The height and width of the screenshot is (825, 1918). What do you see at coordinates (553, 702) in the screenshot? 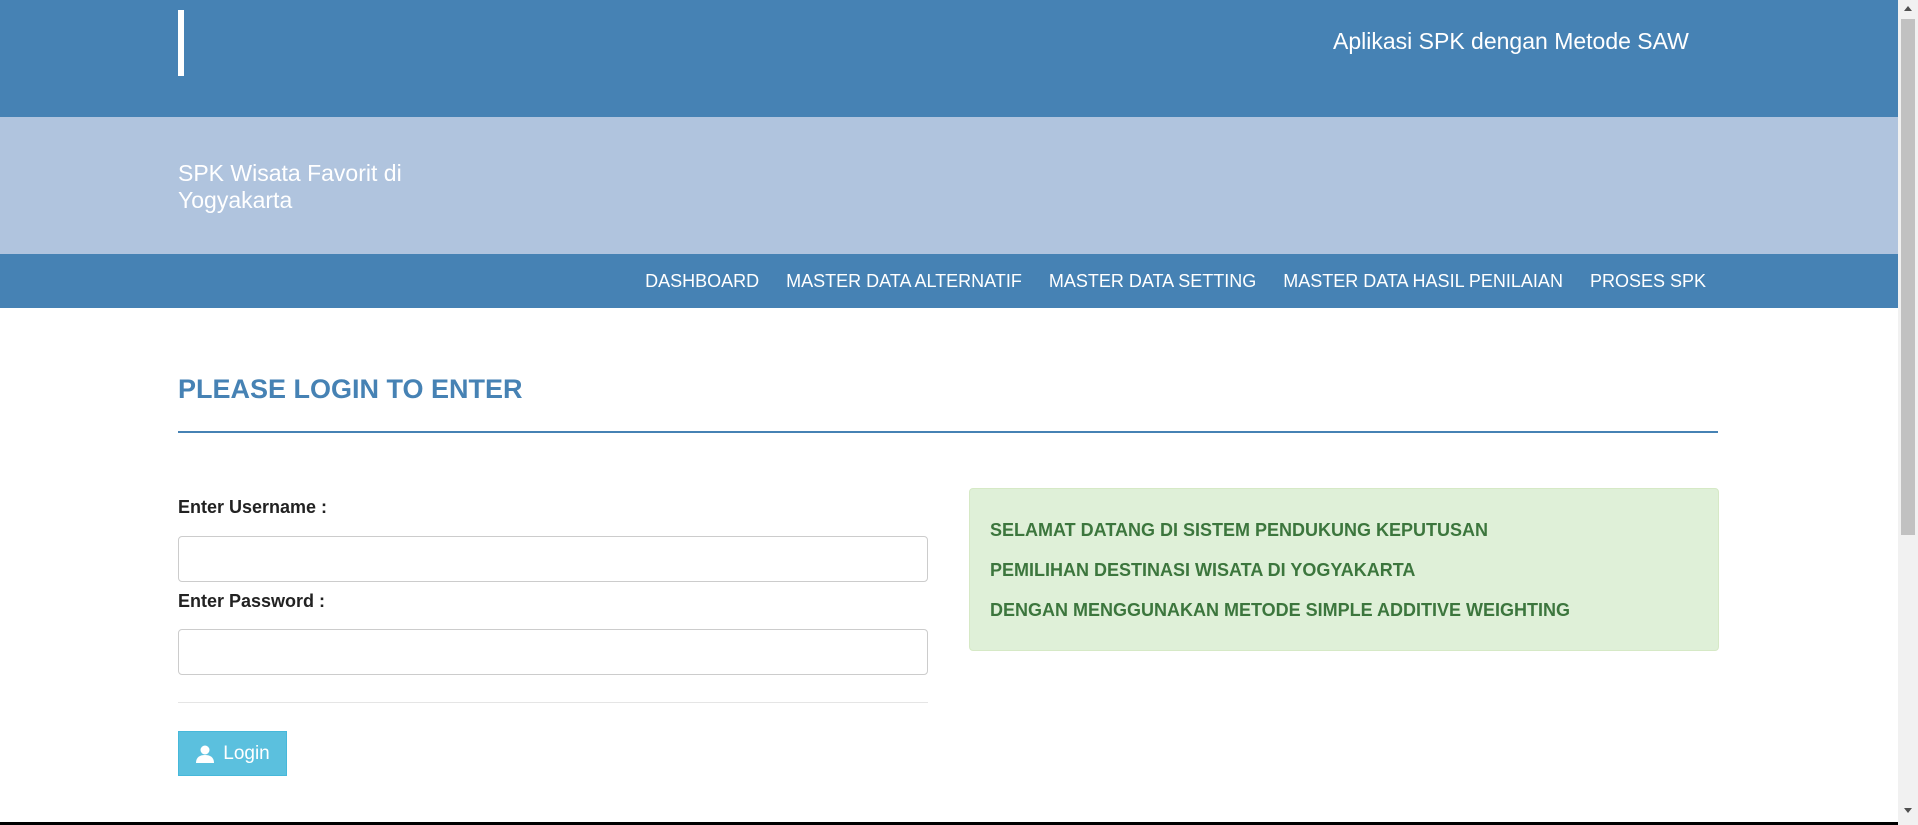
I see `form-divider` at bounding box center [553, 702].